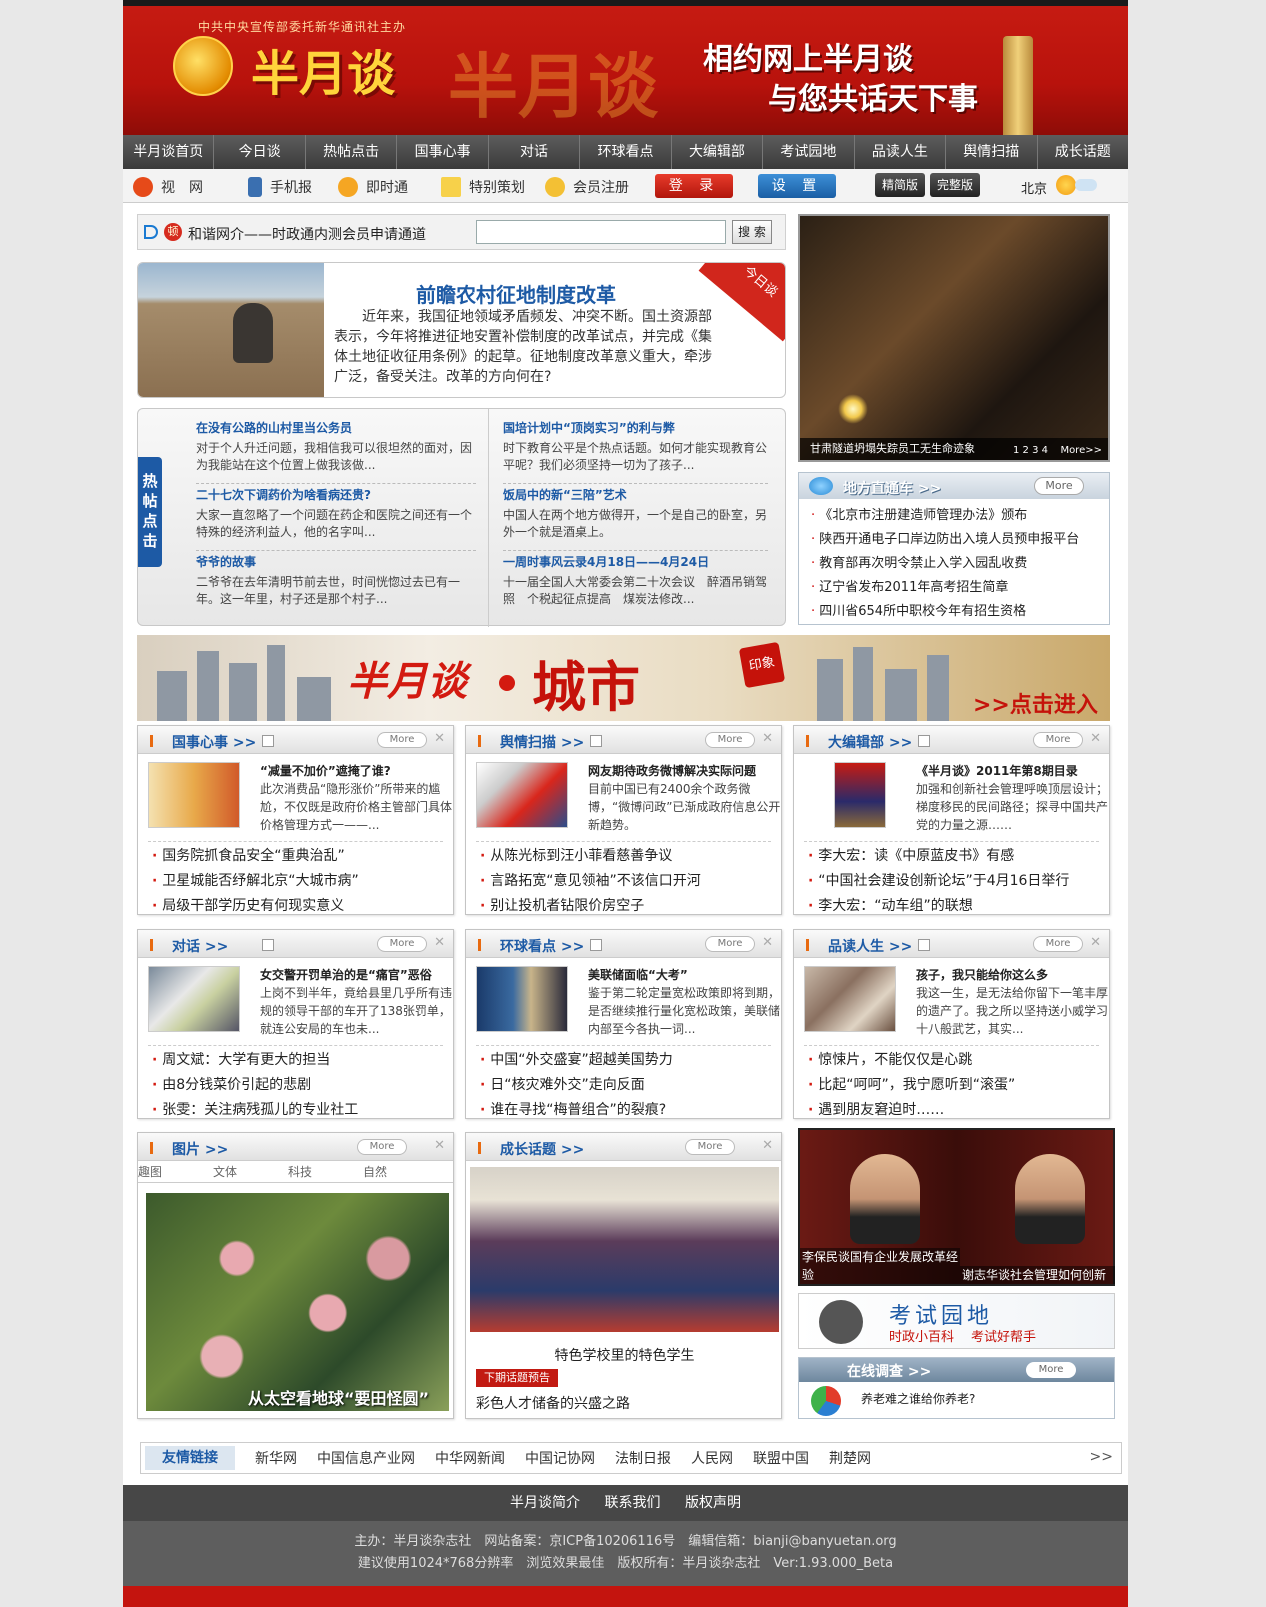  Describe the element at coordinates (951, 1085) in the screenshot. I see `list-item: 比起“呵呵”，我宁愿听到“滚蛋”` at that location.